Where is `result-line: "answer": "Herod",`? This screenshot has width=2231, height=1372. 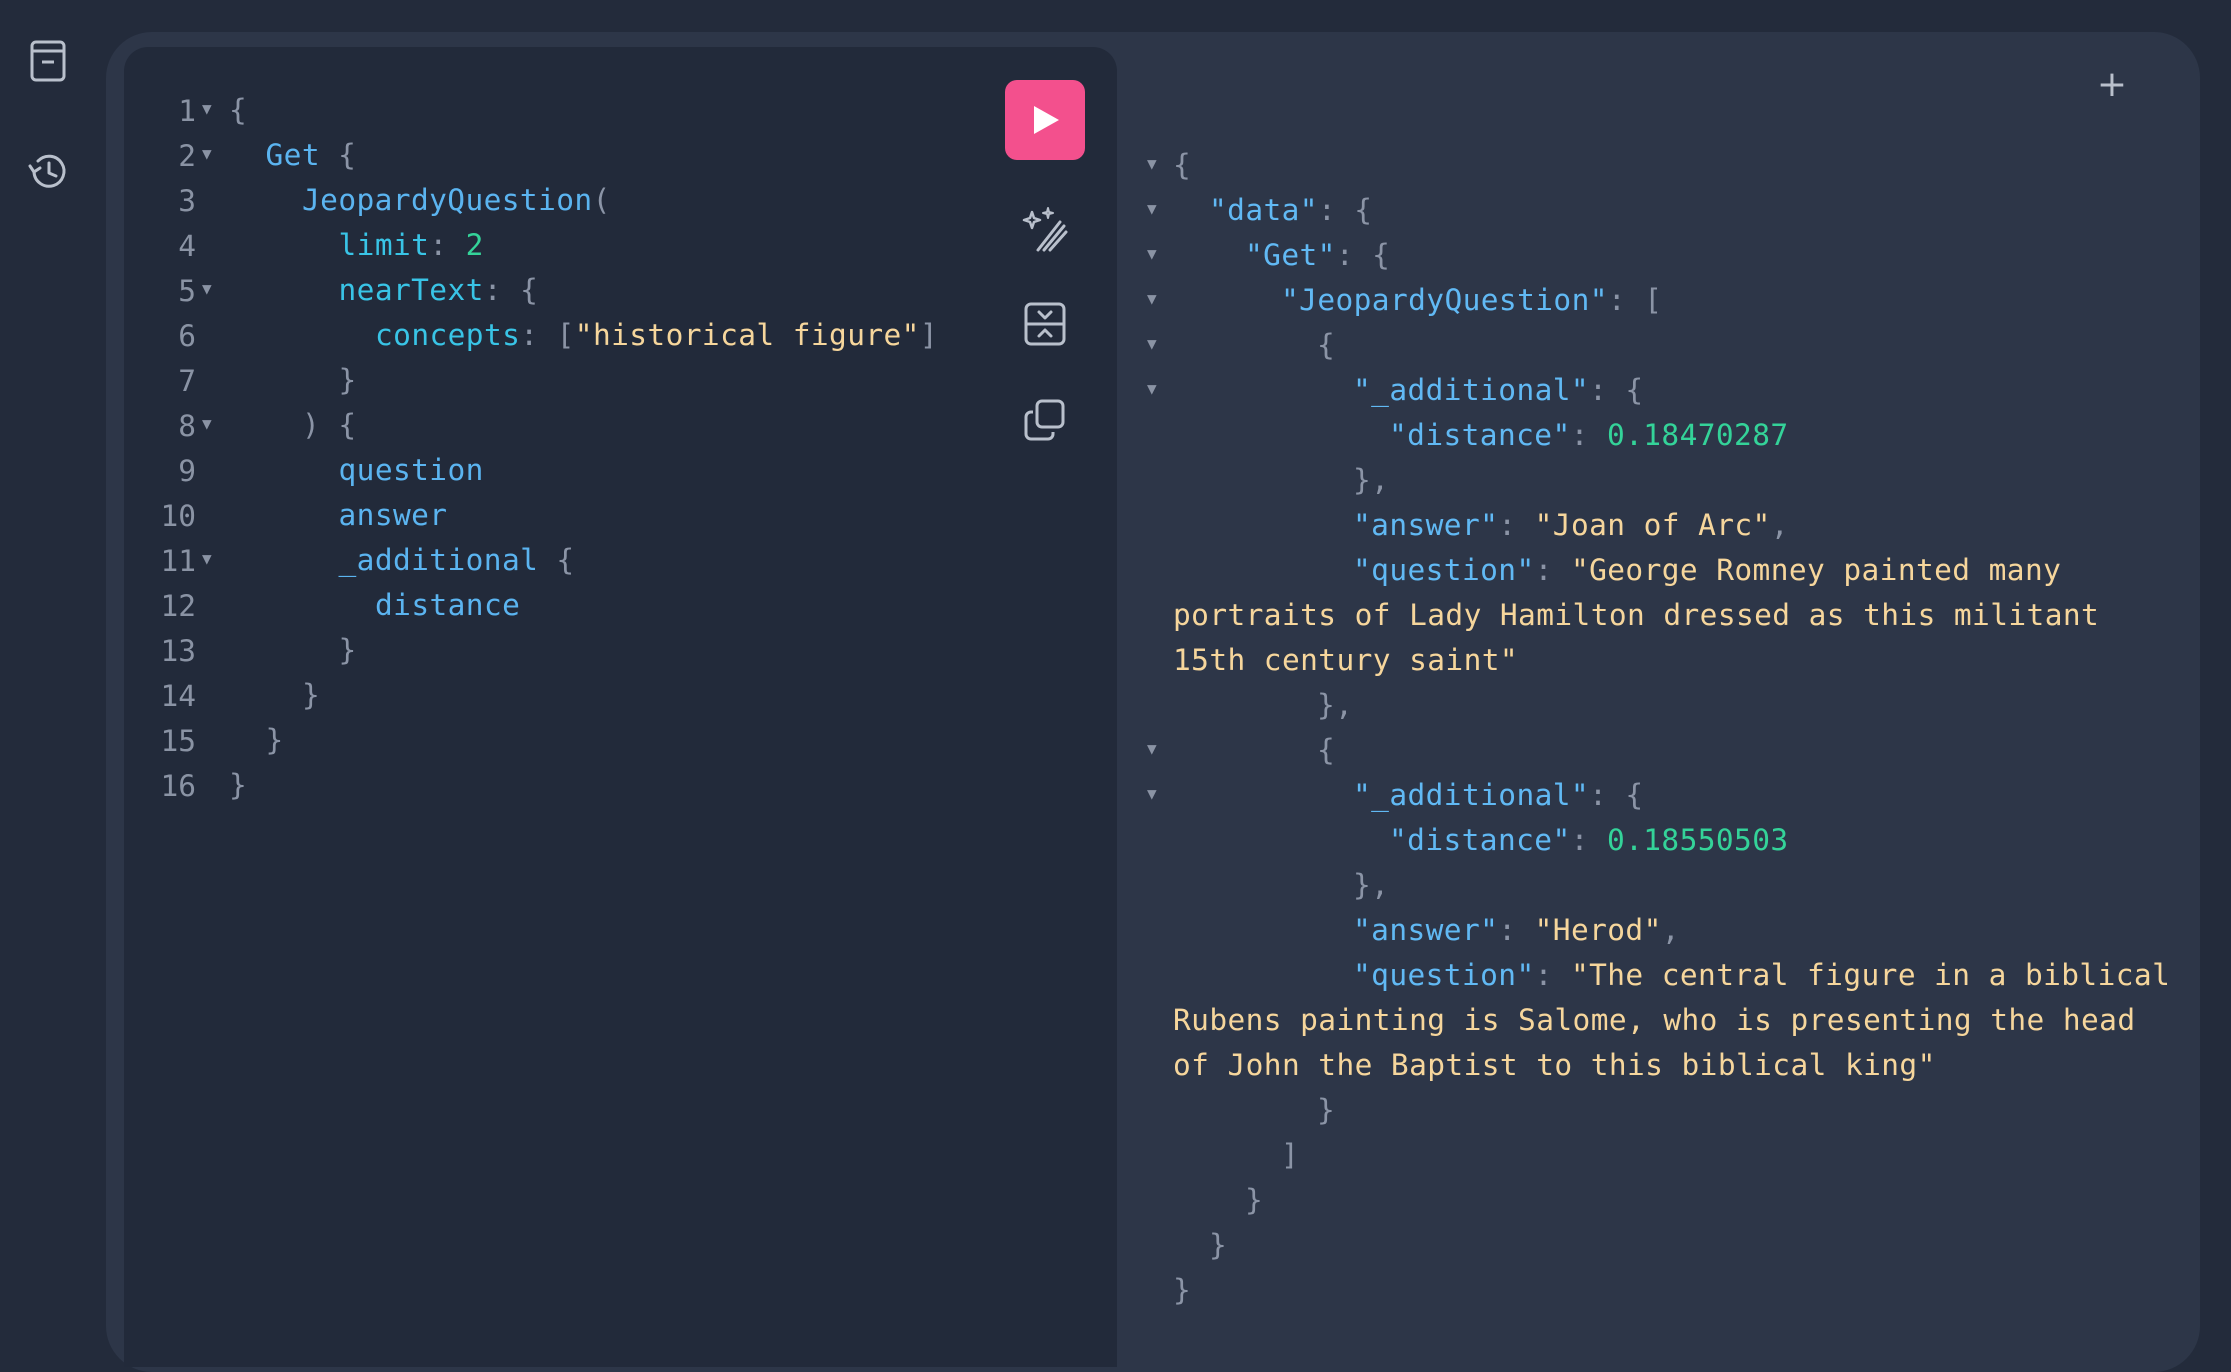
result-line: "answer": "Herod", is located at coordinates (1516, 929).